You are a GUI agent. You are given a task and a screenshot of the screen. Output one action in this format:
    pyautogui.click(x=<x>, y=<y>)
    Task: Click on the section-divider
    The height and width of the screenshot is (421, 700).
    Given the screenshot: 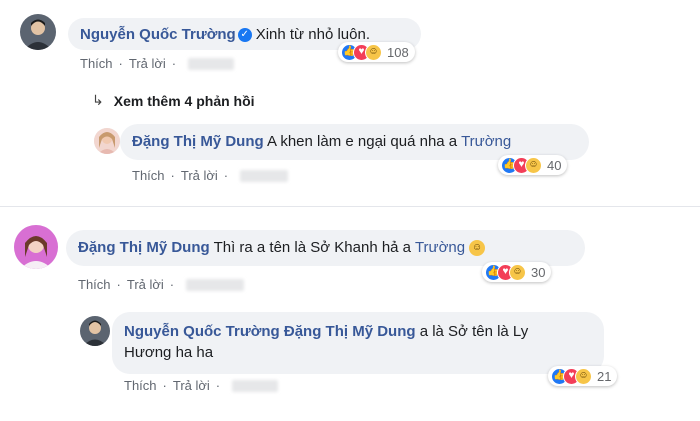 What is the action you would take?
    pyautogui.click(x=350, y=206)
    